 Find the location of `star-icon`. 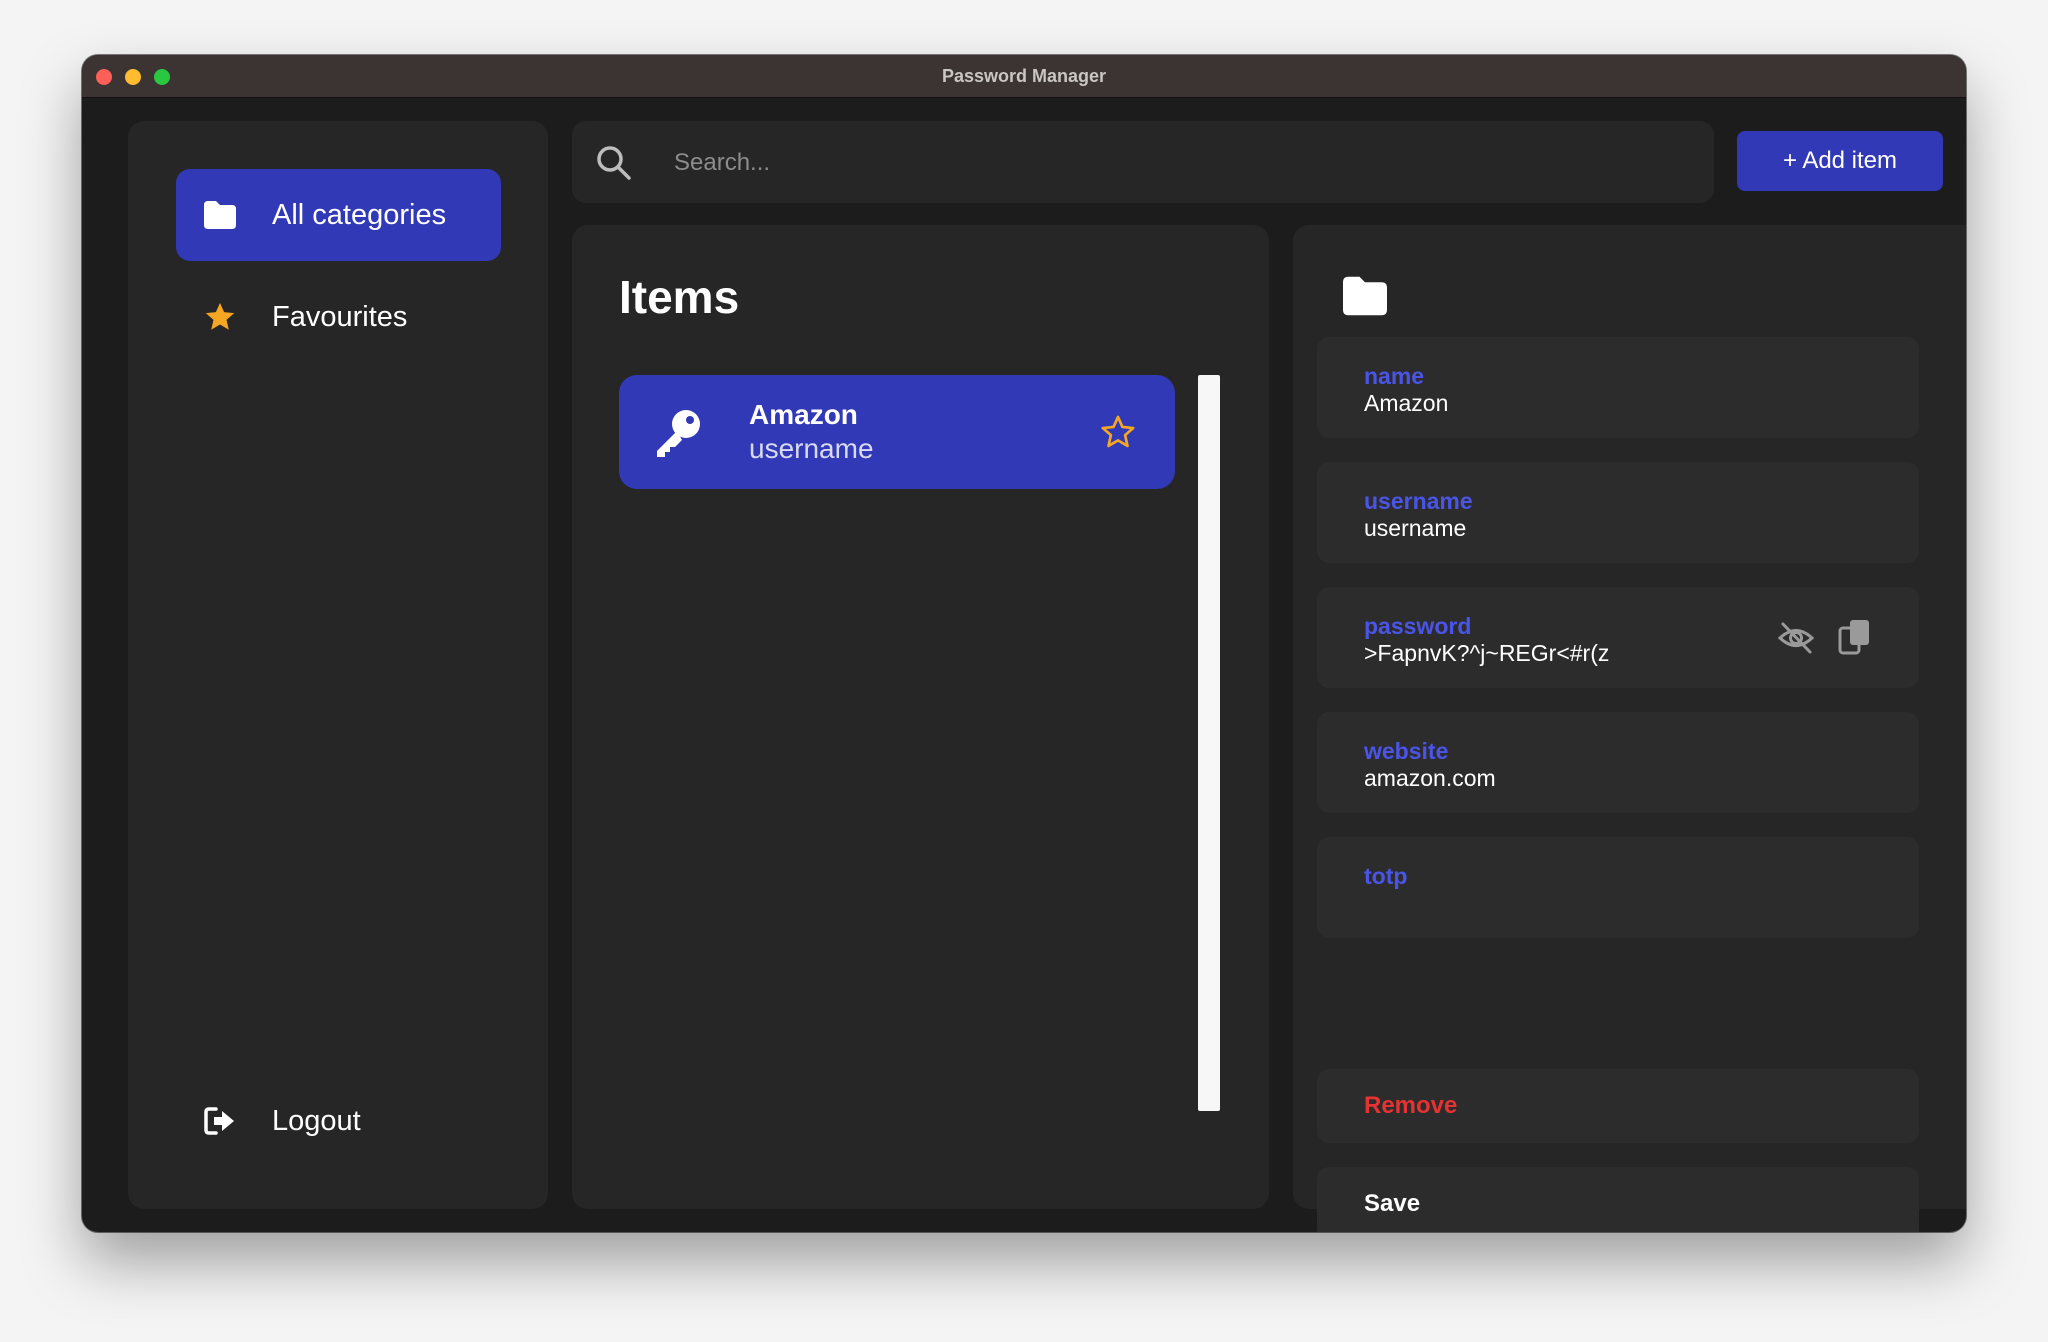

star-icon is located at coordinates (220, 317).